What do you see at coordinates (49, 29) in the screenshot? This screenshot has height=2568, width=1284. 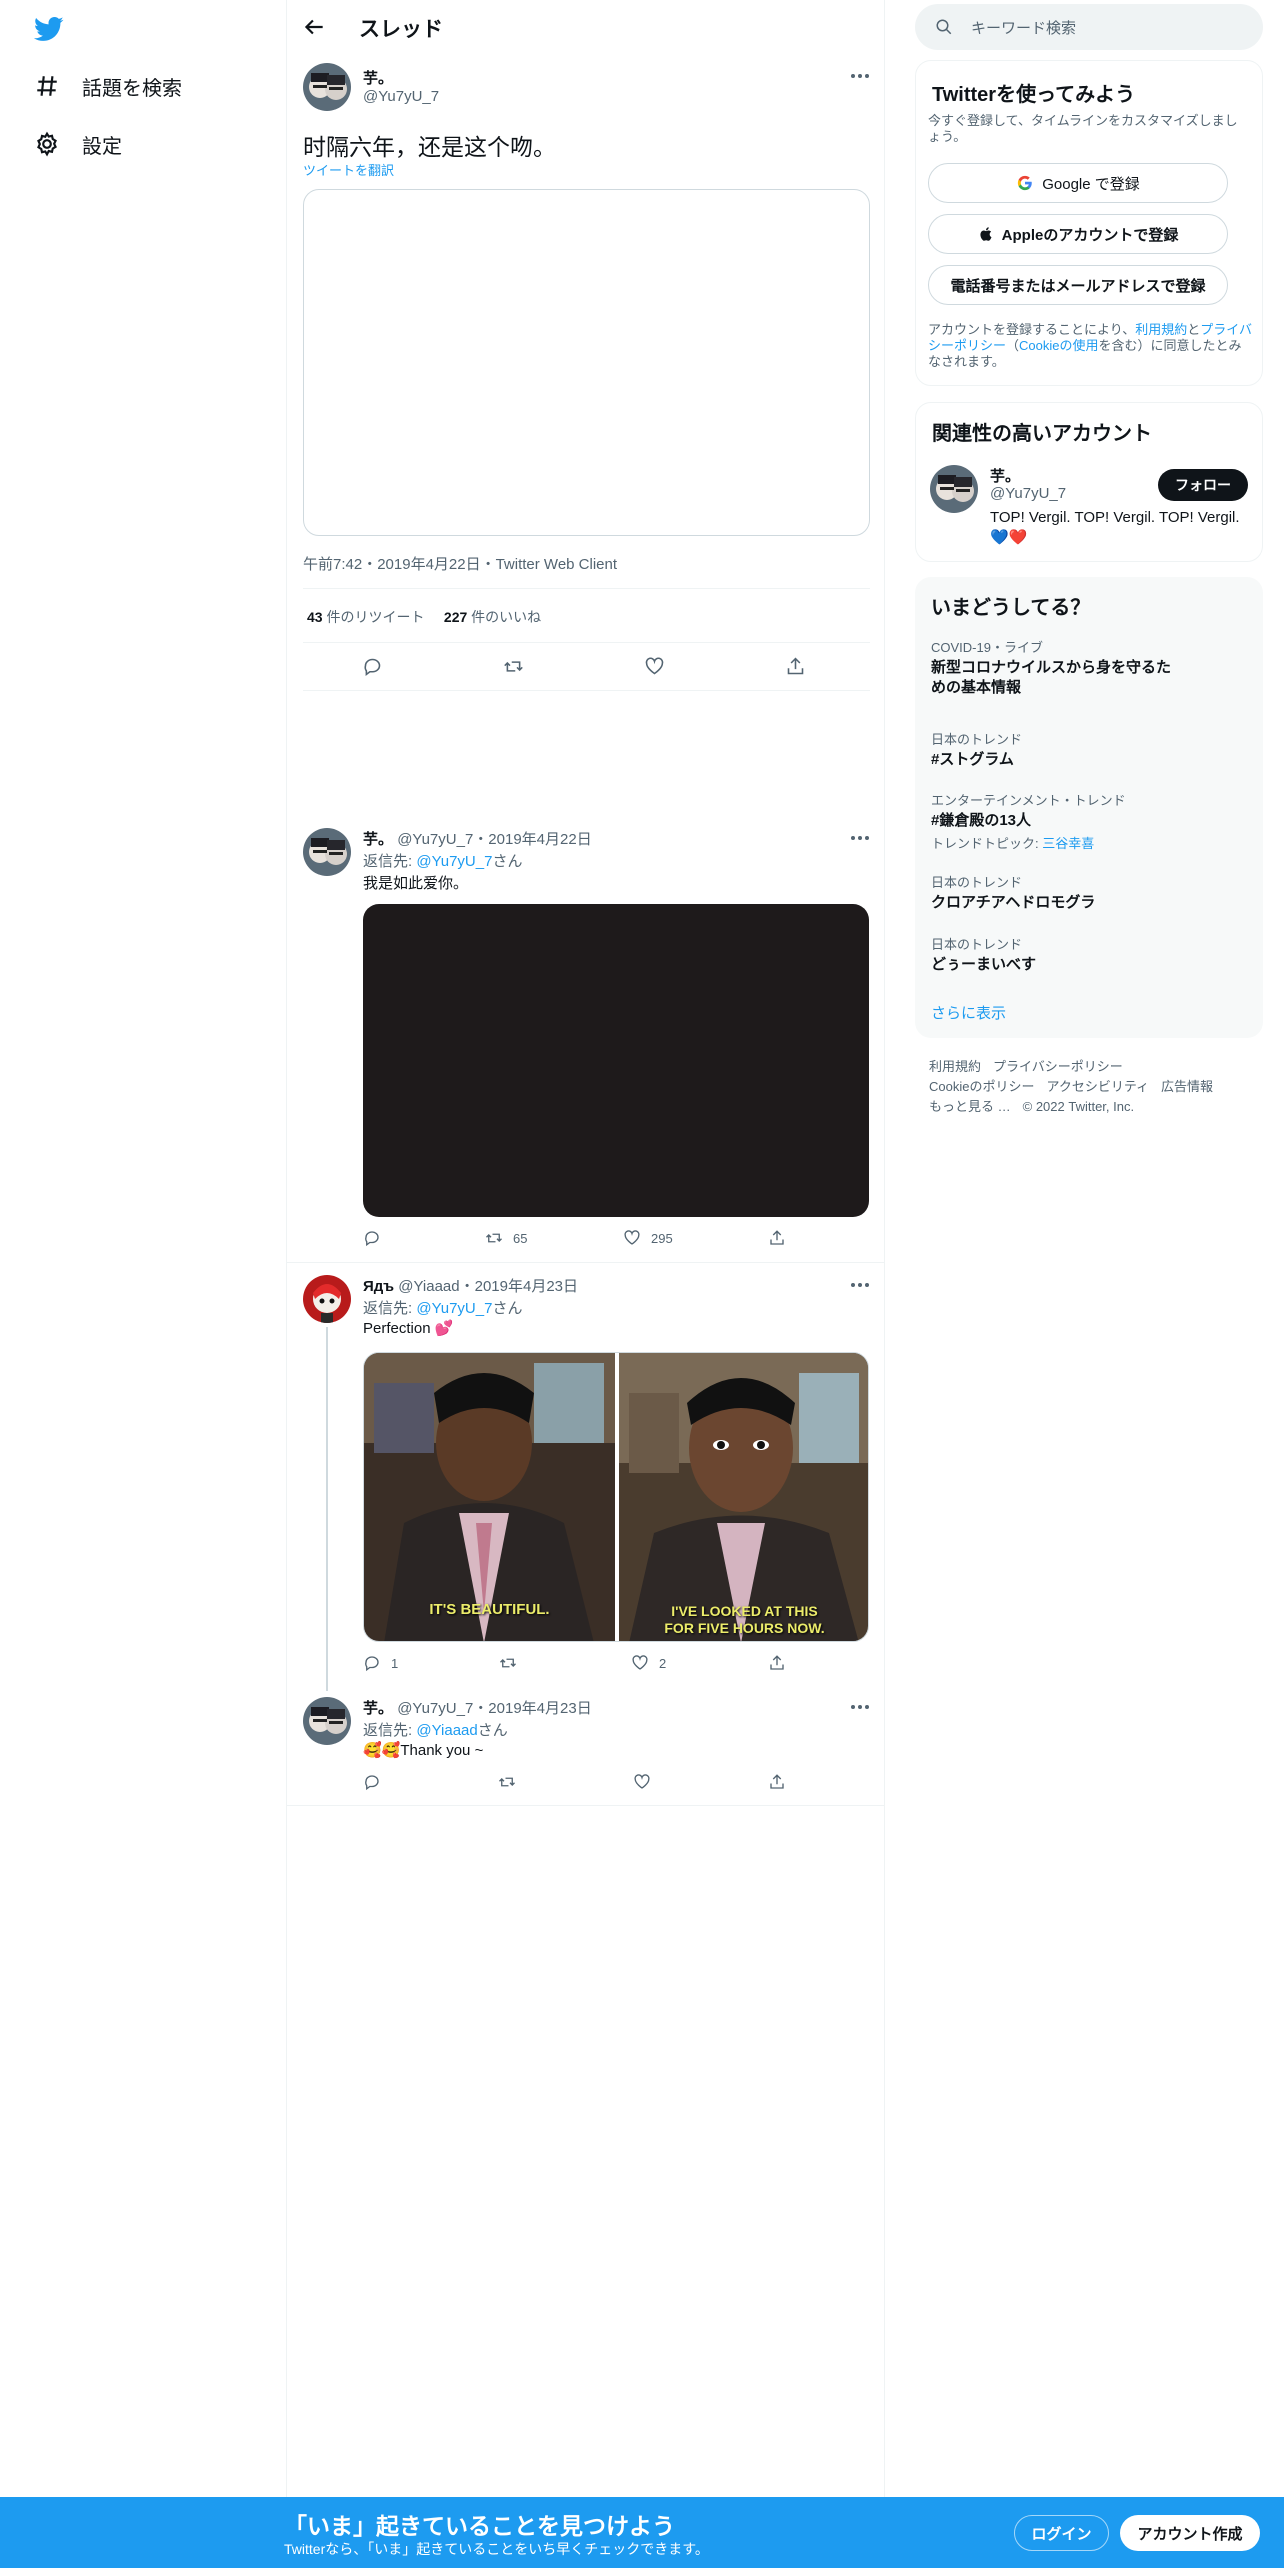 I see `twitter-logo-icon` at bounding box center [49, 29].